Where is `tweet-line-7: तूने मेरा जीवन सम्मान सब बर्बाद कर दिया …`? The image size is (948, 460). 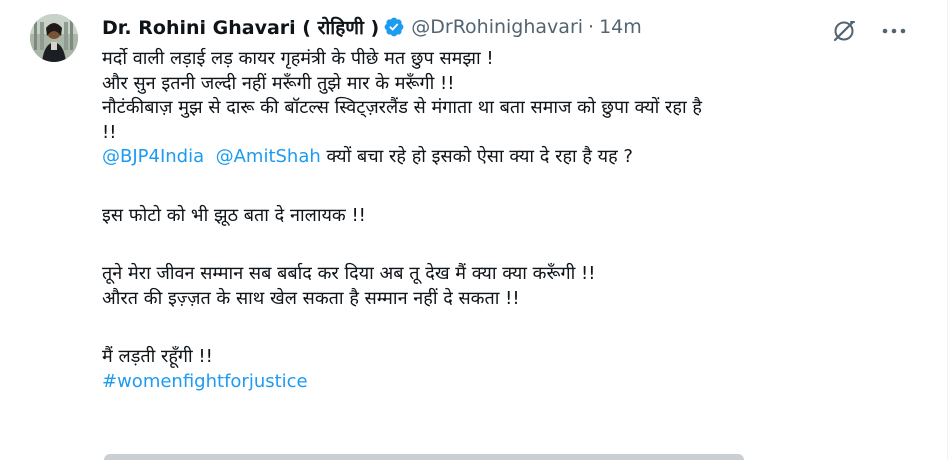
tweet-line-7: तूने मेरा जीवन सम्मान सब बर्बाद कर दिया … is located at coordinates (349, 273).